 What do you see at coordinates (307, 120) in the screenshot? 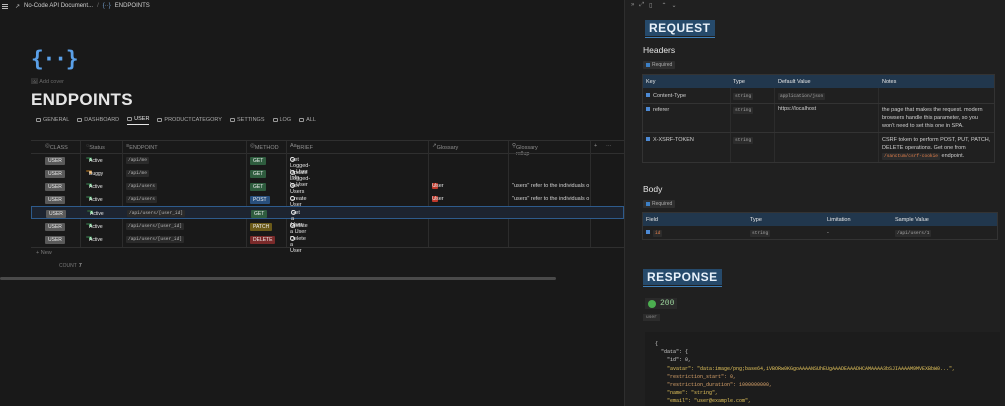
I see `tab-all: ALL` at bounding box center [307, 120].